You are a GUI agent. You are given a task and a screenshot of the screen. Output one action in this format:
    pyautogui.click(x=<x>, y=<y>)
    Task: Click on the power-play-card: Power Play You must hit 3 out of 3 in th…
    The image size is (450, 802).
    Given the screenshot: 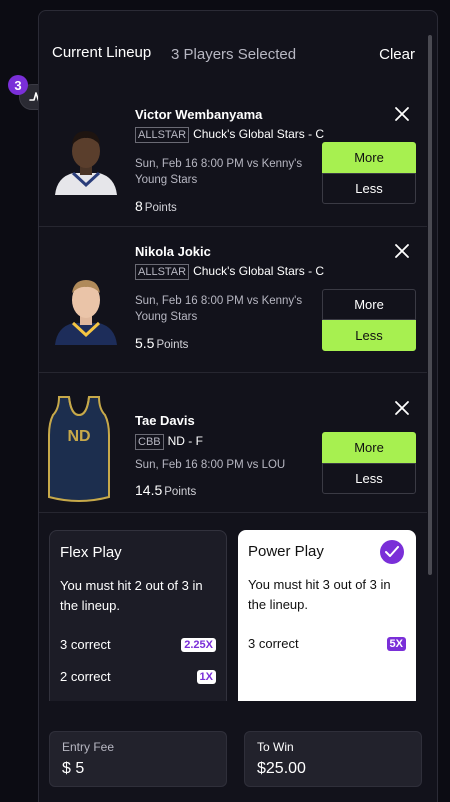 What is the action you would take?
    pyautogui.click(x=327, y=625)
    